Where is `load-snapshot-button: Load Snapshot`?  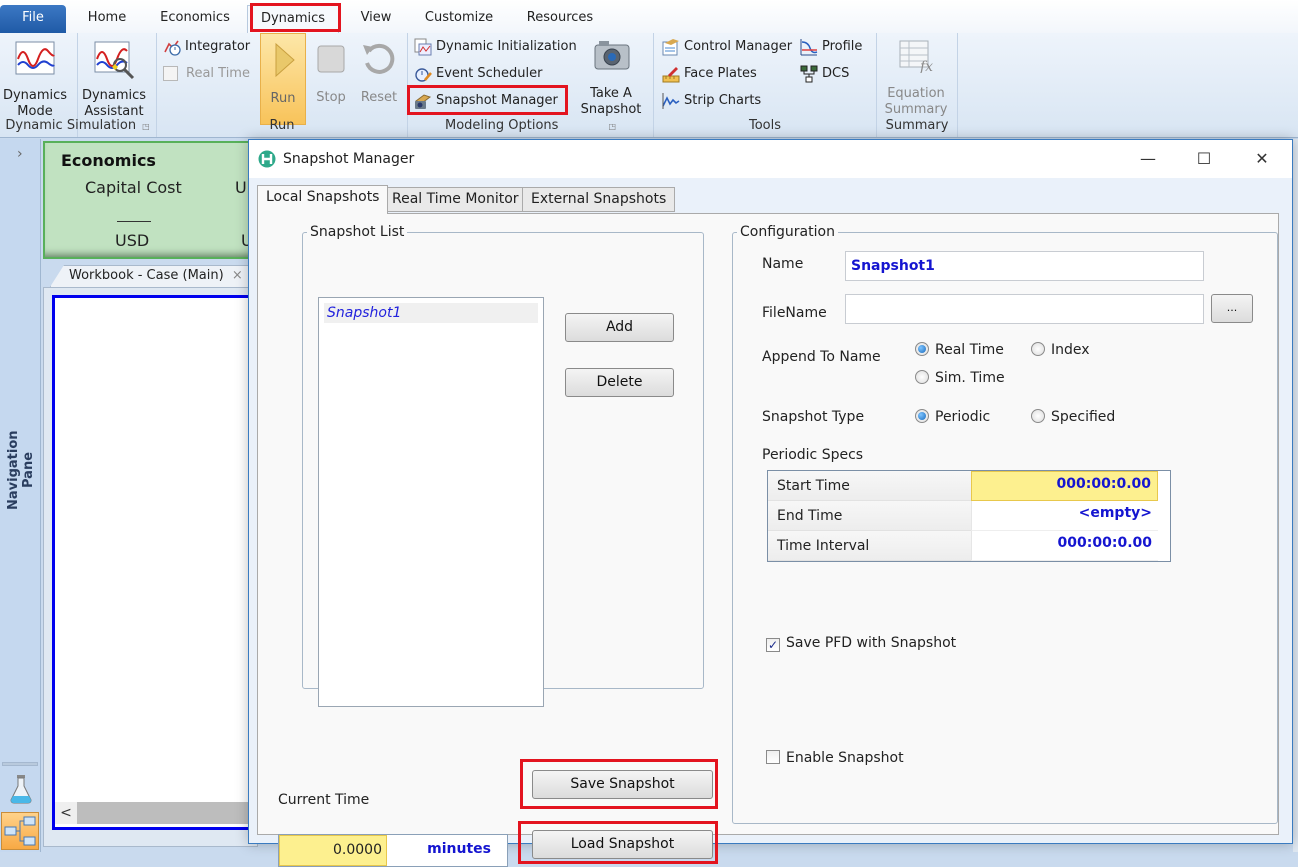 load-snapshot-button: Load Snapshot is located at coordinates (622, 844).